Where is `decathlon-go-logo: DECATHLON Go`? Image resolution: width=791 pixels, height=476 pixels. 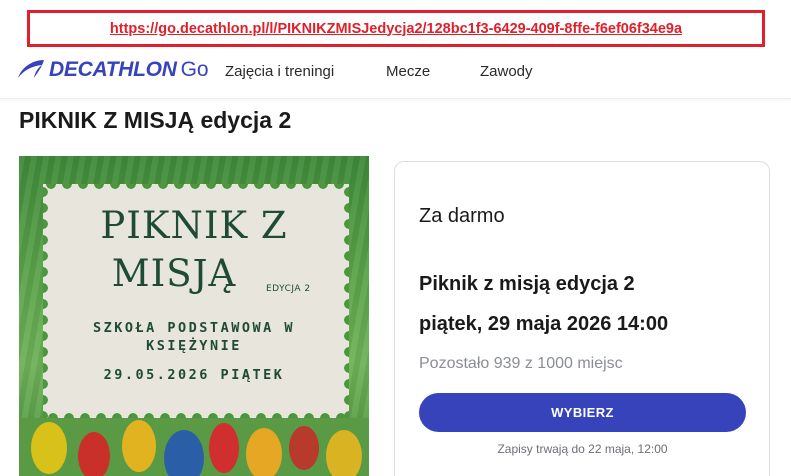 decathlon-go-logo: DECATHLON Go is located at coordinates (112, 70).